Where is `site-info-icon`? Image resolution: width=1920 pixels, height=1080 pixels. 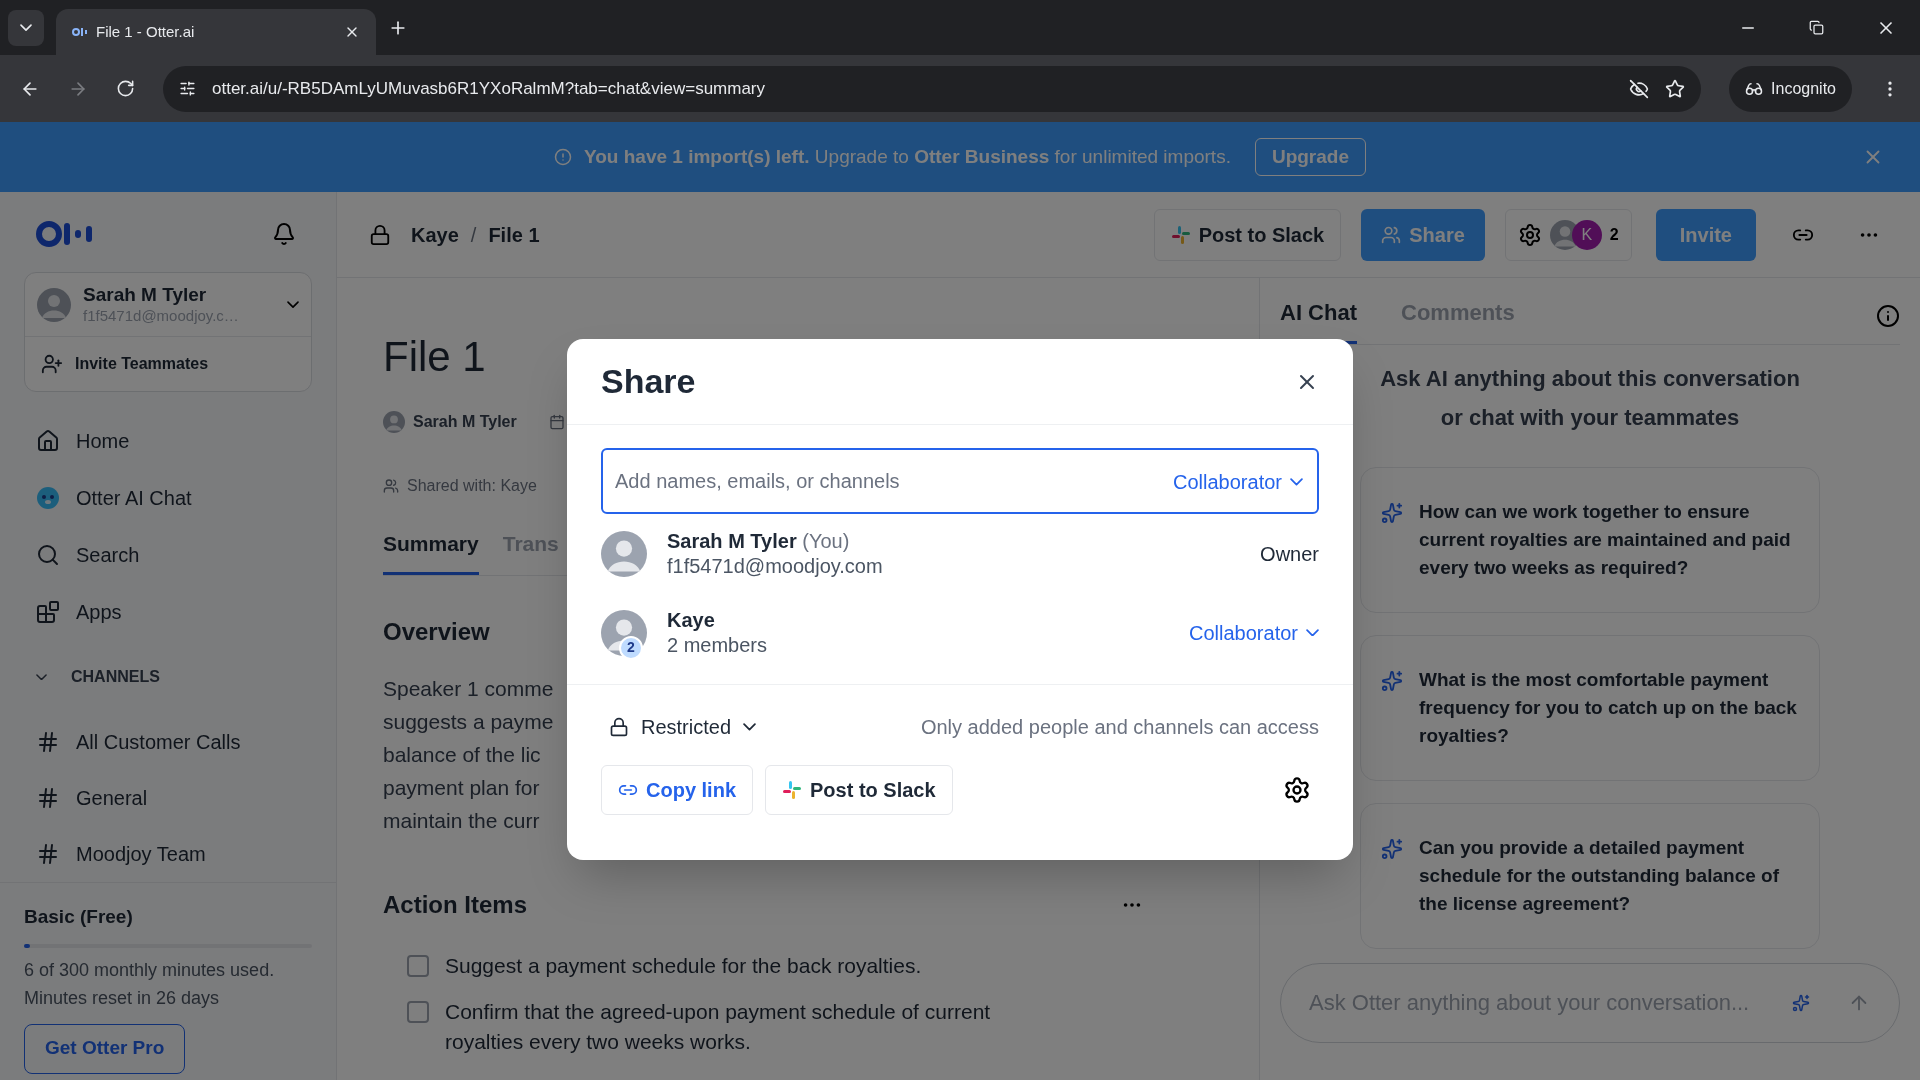
site-info-icon is located at coordinates (187, 88).